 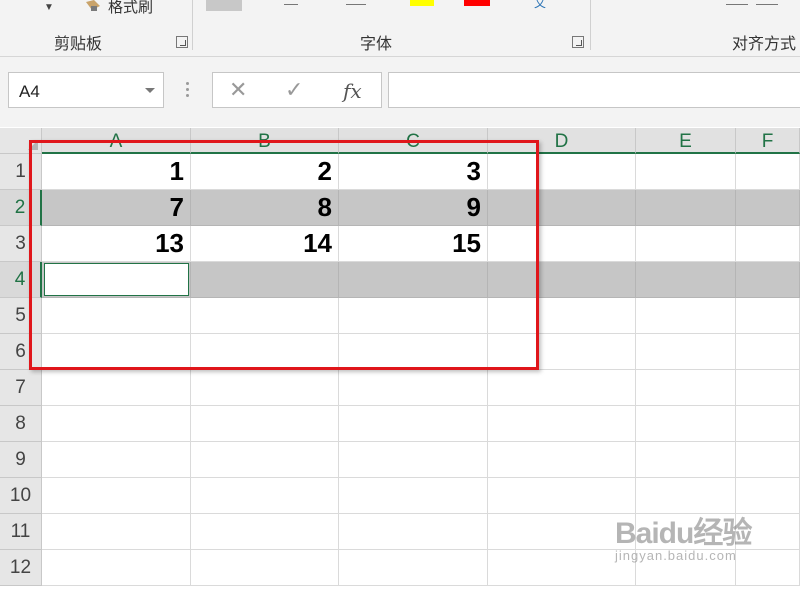 I want to click on cell-d5, so click(x=562, y=316).